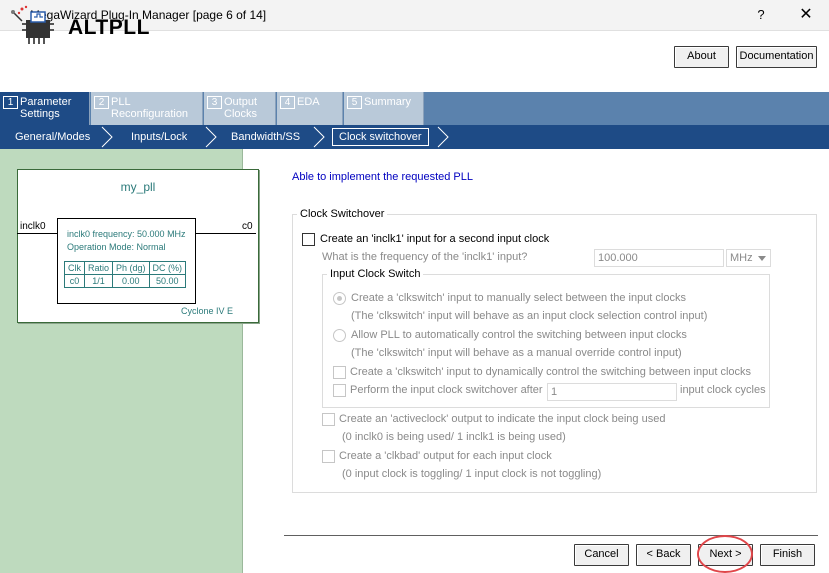 This screenshot has height=573, width=829. Describe the element at coordinates (725, 555) in the screenshot. I see `next-button: Next >` at that location.